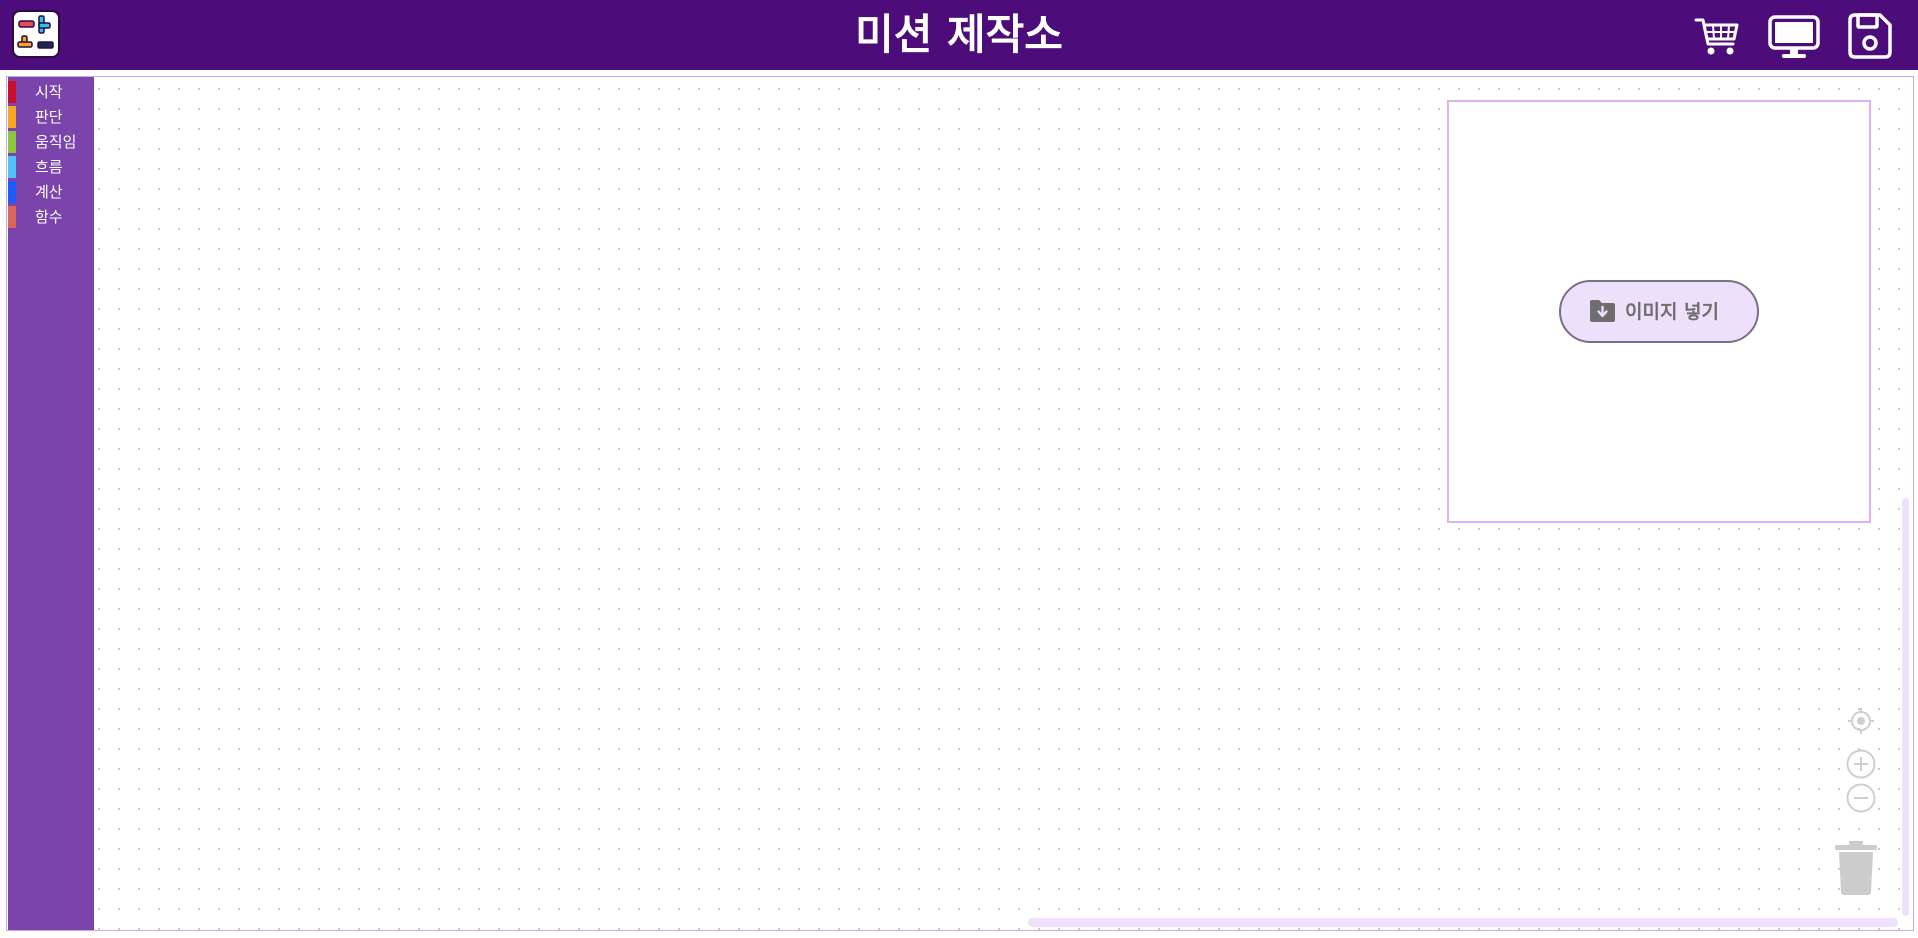 Image resolution: width=1918 pixels, height=938 pixels. I want to click on category-flow: 흐름, so click(51, 166).